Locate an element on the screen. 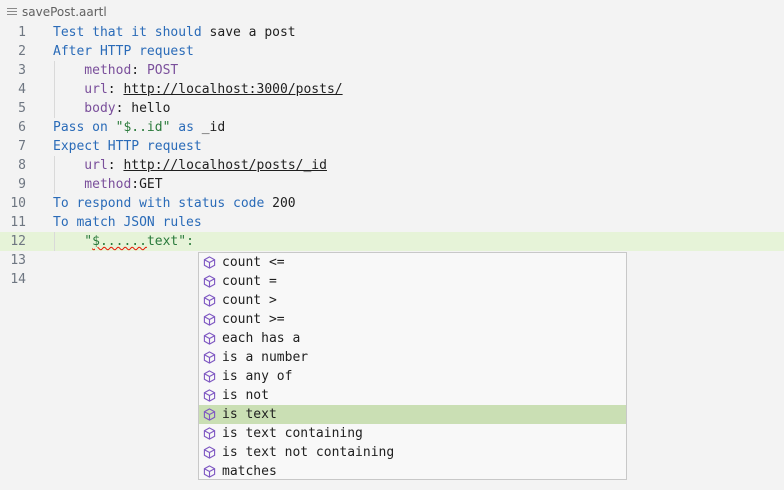  code-line: 1 Test that it should save a post is located at coordinates (392, 32).